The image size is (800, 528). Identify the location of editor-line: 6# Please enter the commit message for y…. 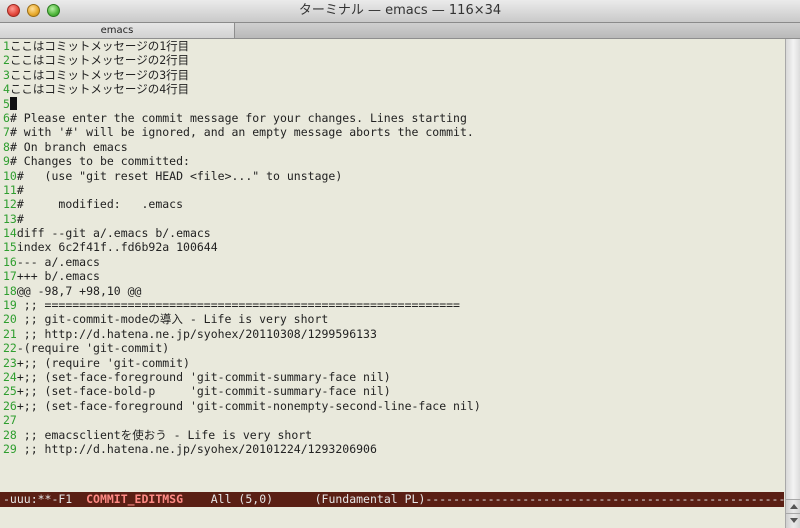
(392, 118).